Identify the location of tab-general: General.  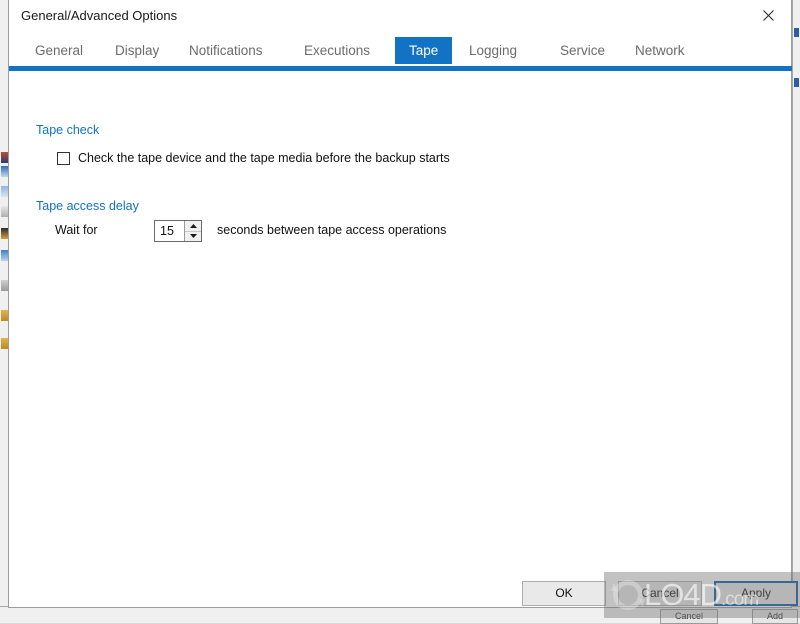
(59, 50).